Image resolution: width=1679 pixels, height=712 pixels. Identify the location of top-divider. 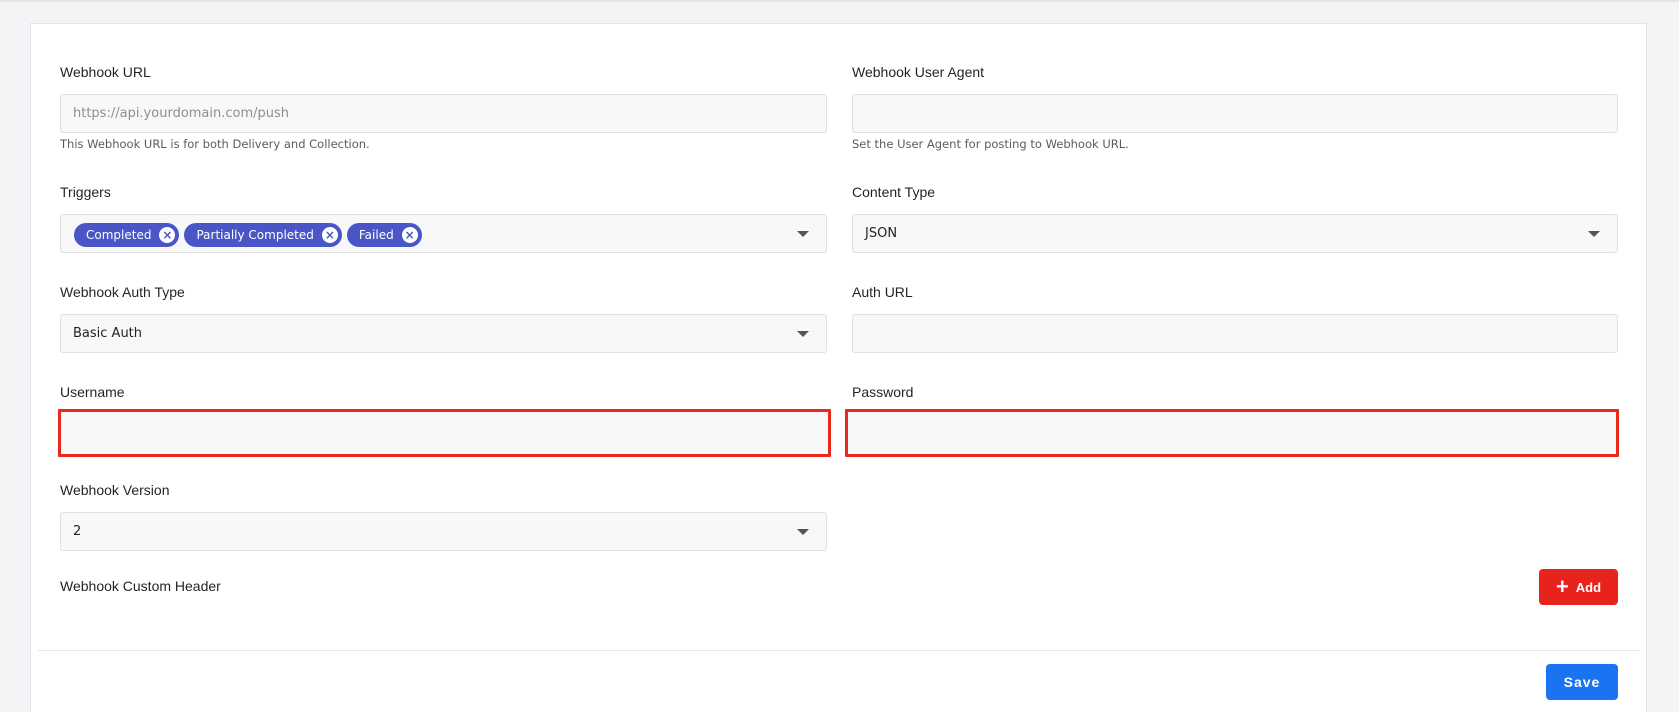
(839, 1).